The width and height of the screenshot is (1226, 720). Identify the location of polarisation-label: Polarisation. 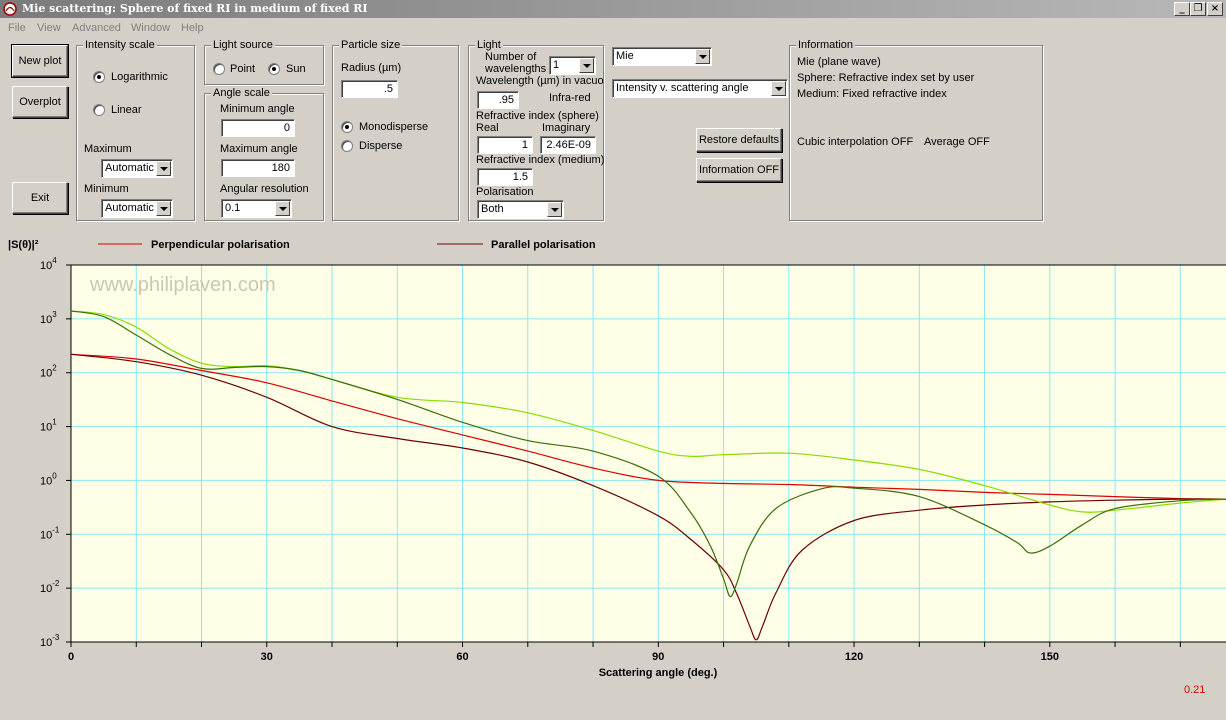
(505, 192).